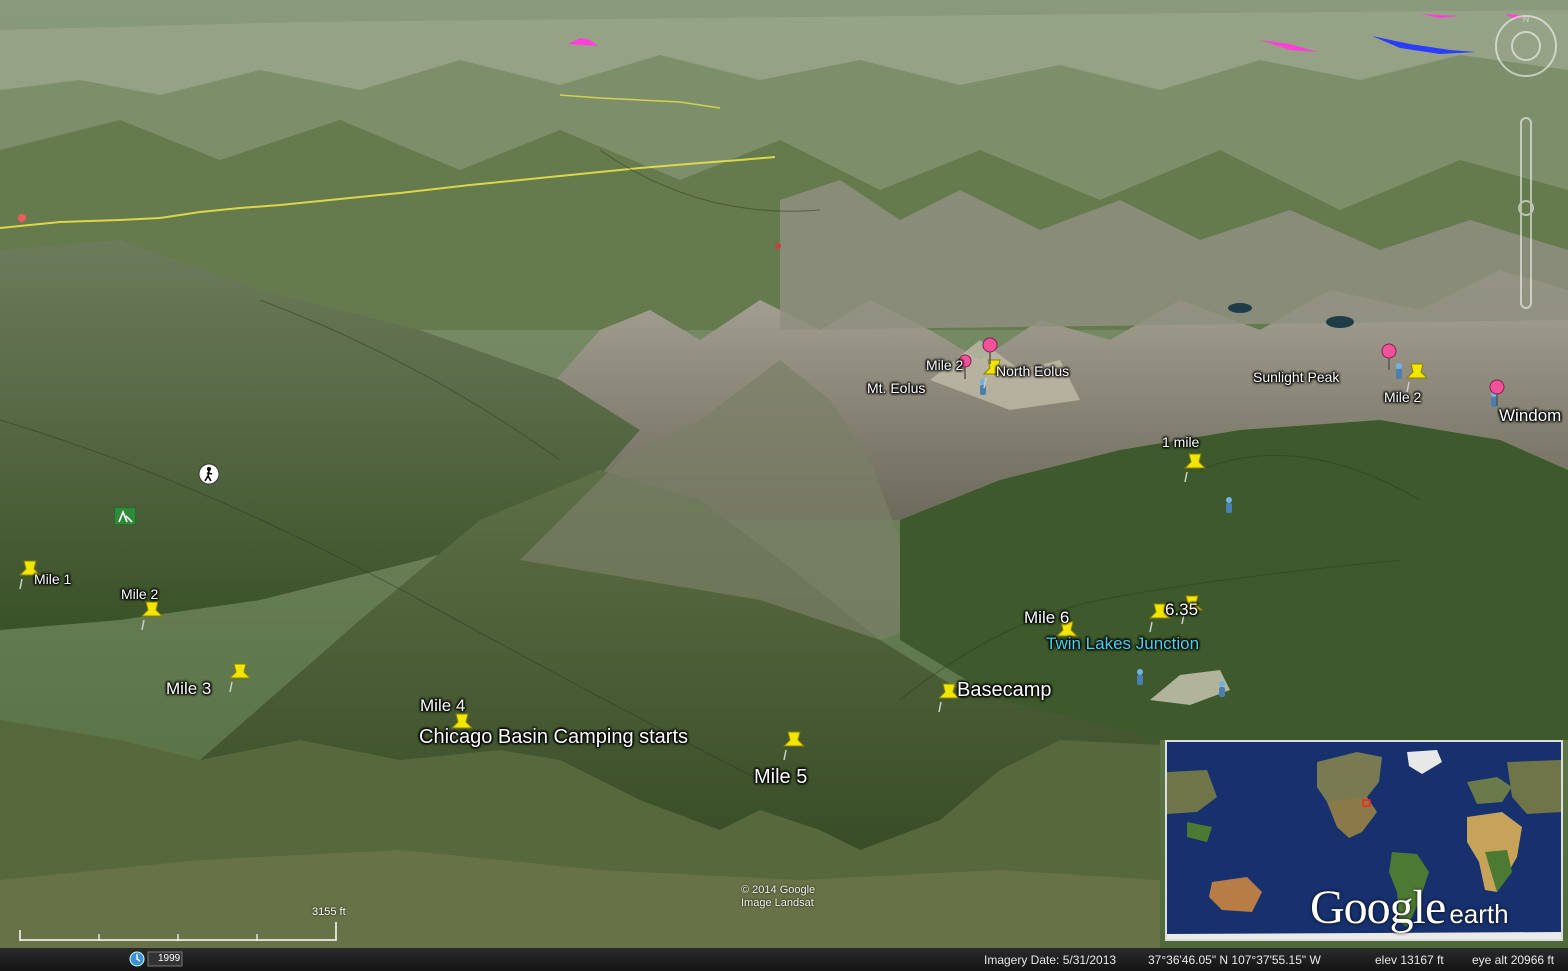  What do you see at coordinates (1046, 617) in the screenshot?
I see `placemark-label-mile6: Mile 6` at bounding box center [1046, 617].